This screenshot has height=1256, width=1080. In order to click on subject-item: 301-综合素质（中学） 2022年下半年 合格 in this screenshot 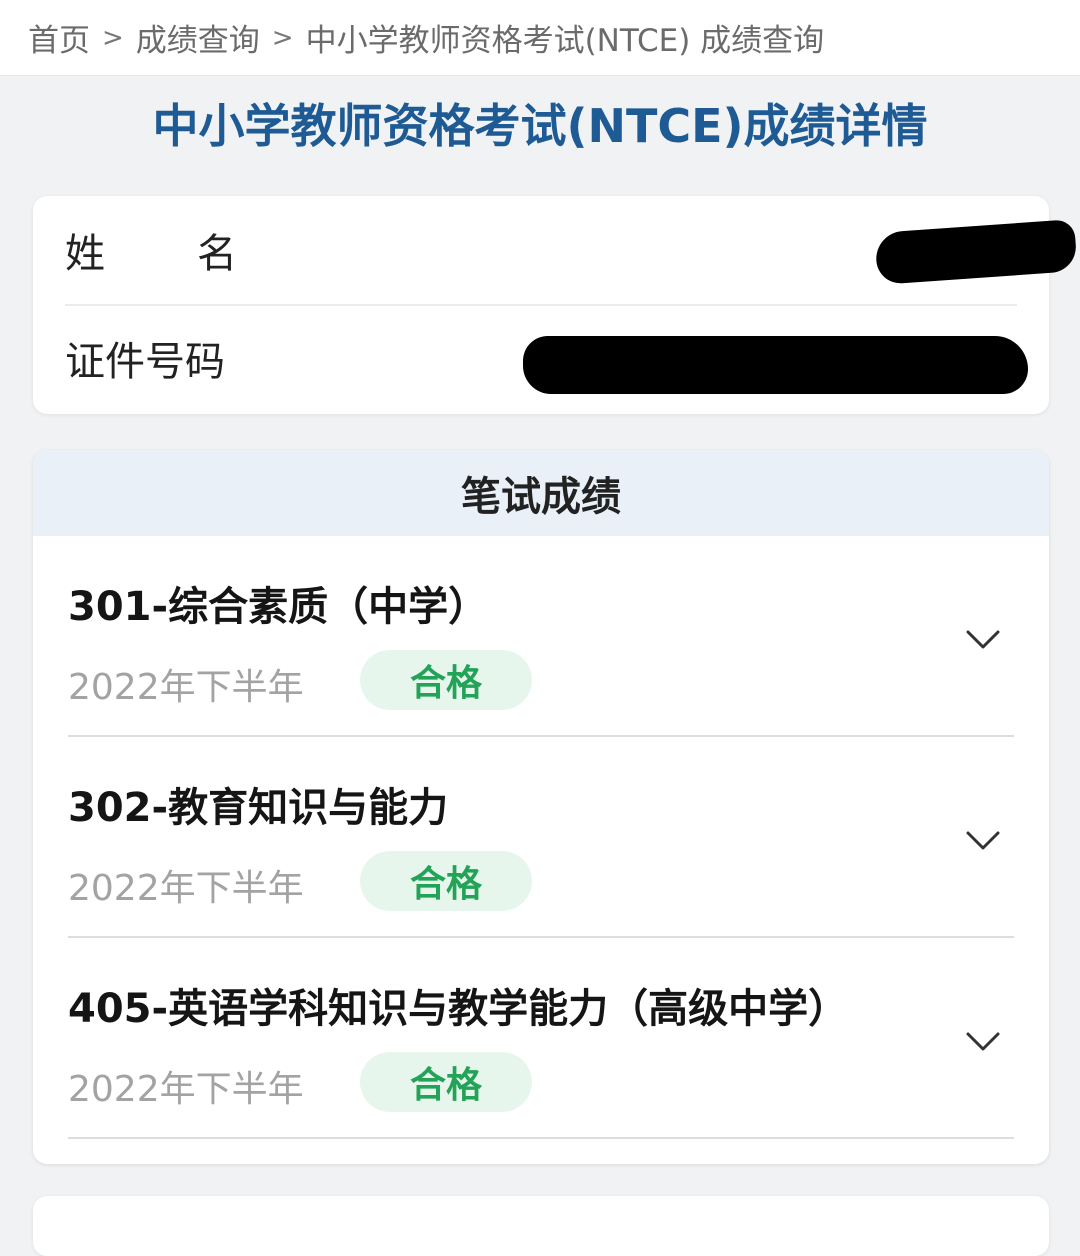, I will do `click(541, 636)`.